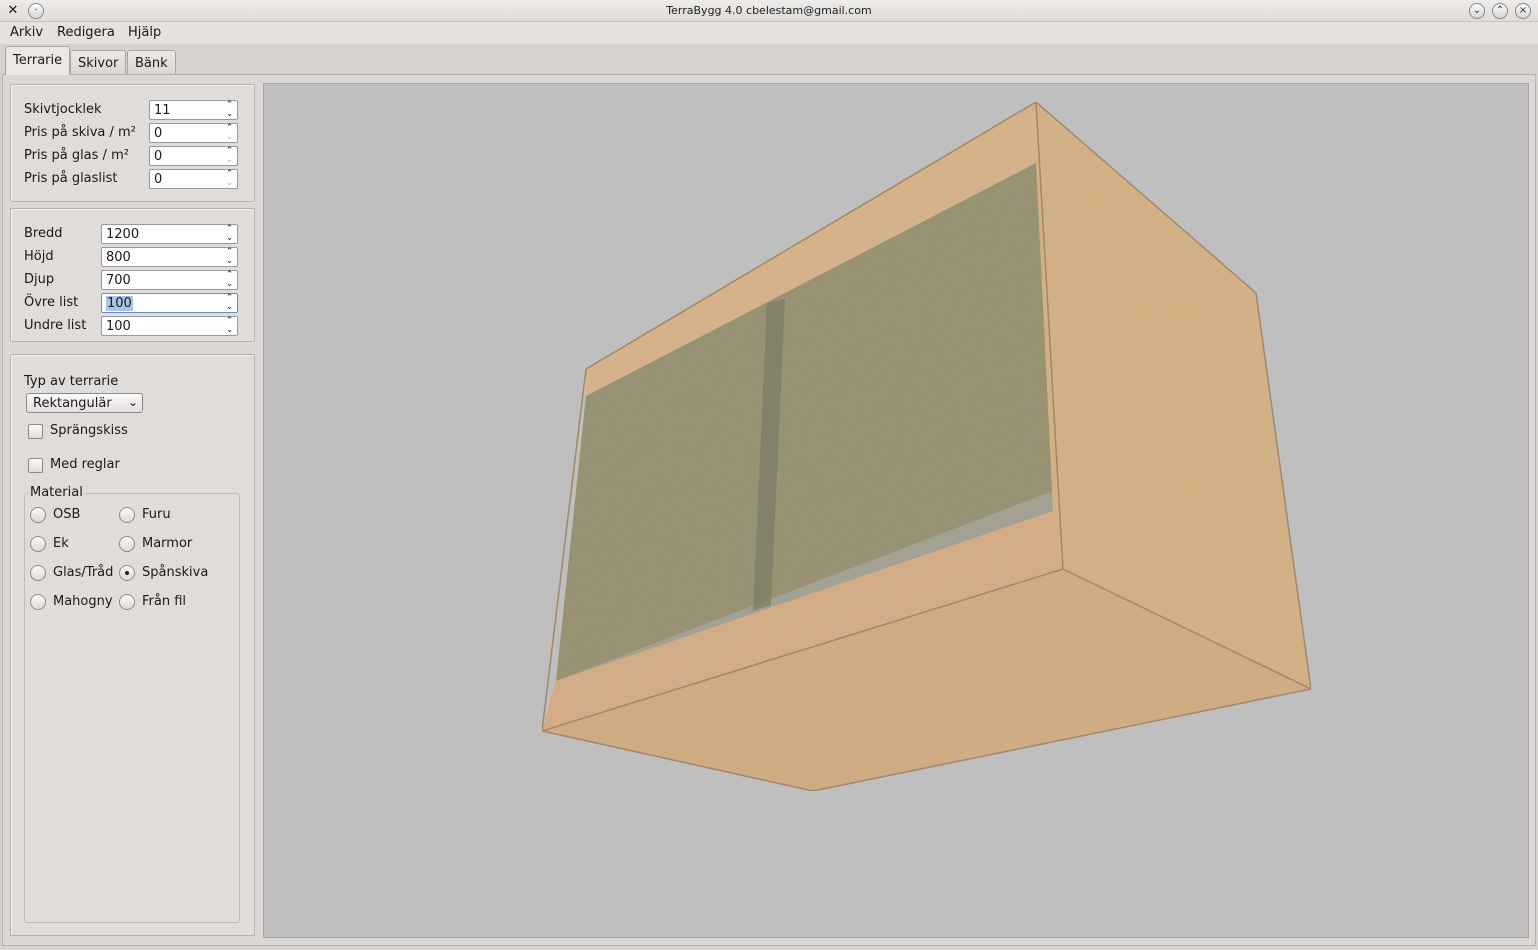 Image resolution: width=1538 pixels, height=950 pixels. Describe the element at coordinates (63, 109) in the screenshot. I see `skivtjocklek-label: Skivtjocklek` at that location.